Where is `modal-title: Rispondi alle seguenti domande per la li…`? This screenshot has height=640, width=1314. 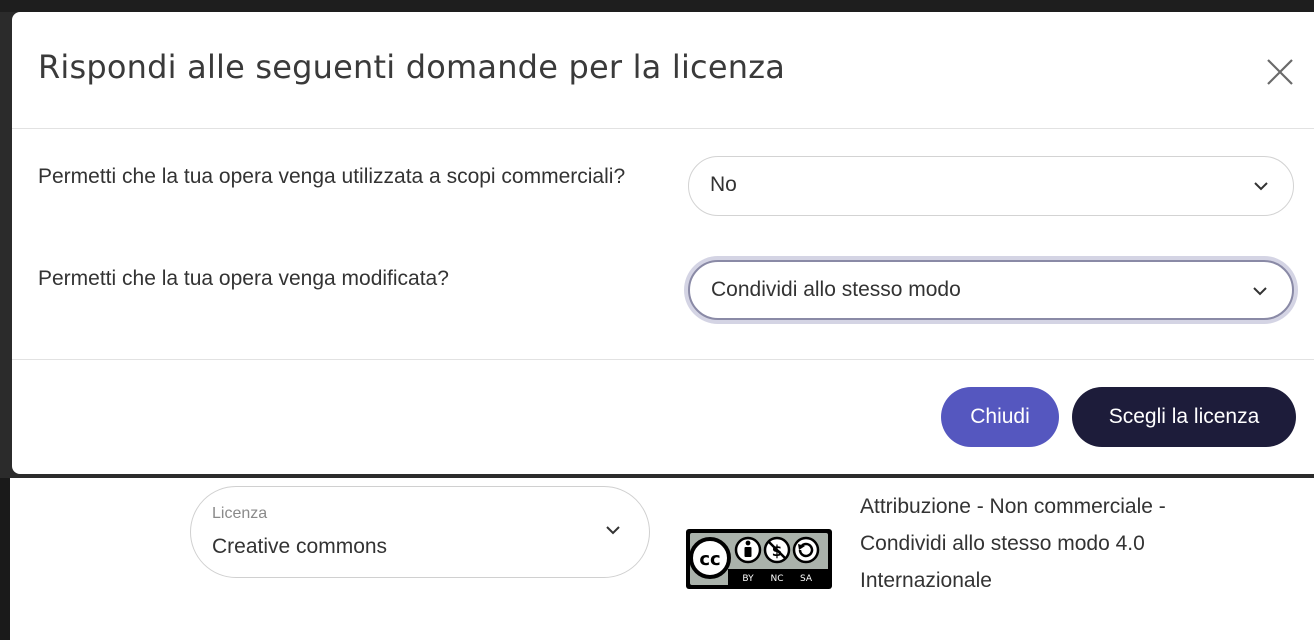
modal-title: Rispondi alle seguenti domande per la li… is located at coordinates (411, 67).